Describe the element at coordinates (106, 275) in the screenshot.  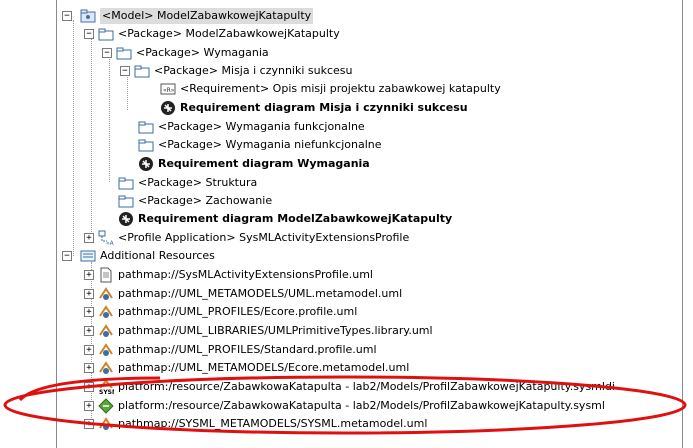
I see `uml-file-icon` at that location.